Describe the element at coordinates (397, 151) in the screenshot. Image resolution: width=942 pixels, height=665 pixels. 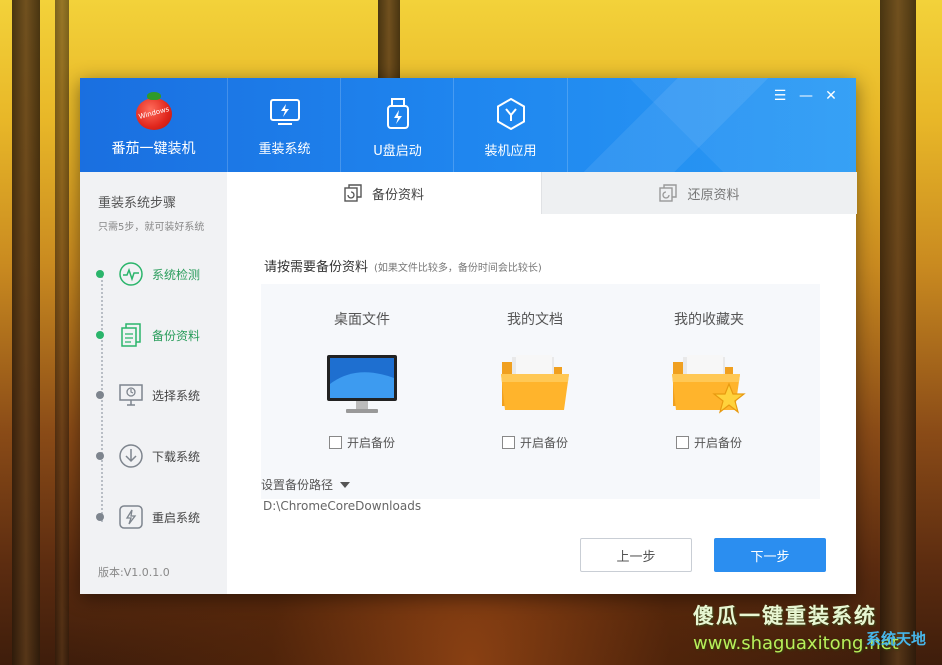
I see `nav-label: U盘启动` at that location.